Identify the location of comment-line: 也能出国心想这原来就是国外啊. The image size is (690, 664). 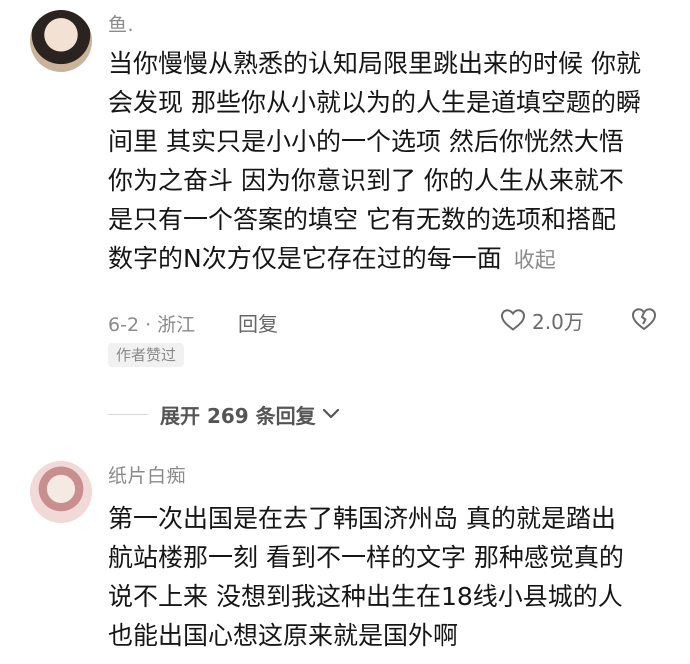
(283, 635).